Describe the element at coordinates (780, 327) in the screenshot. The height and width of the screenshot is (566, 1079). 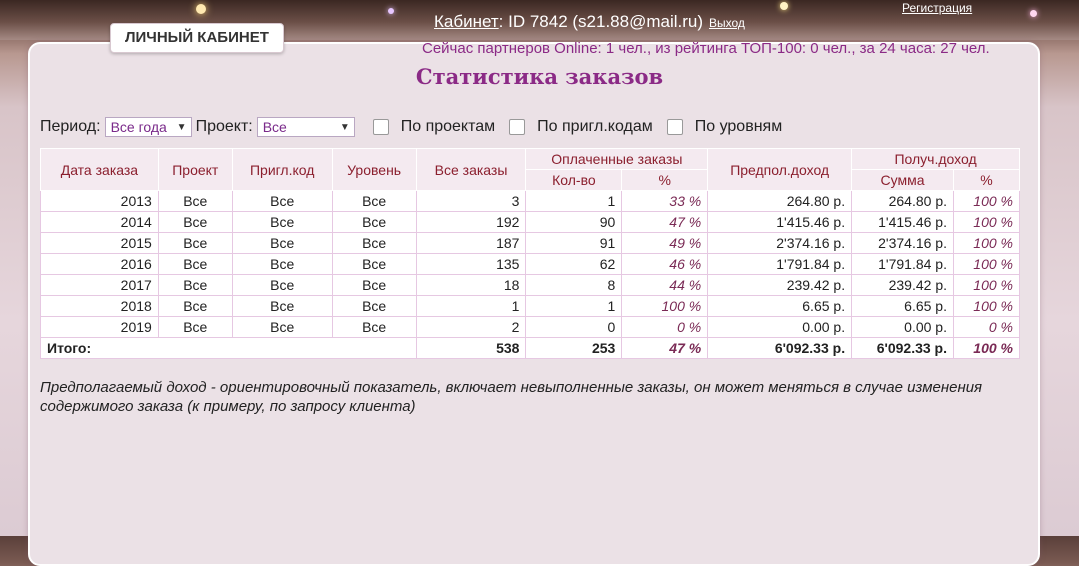
I see `cell-expected-income: 0.00 р.` at that location.